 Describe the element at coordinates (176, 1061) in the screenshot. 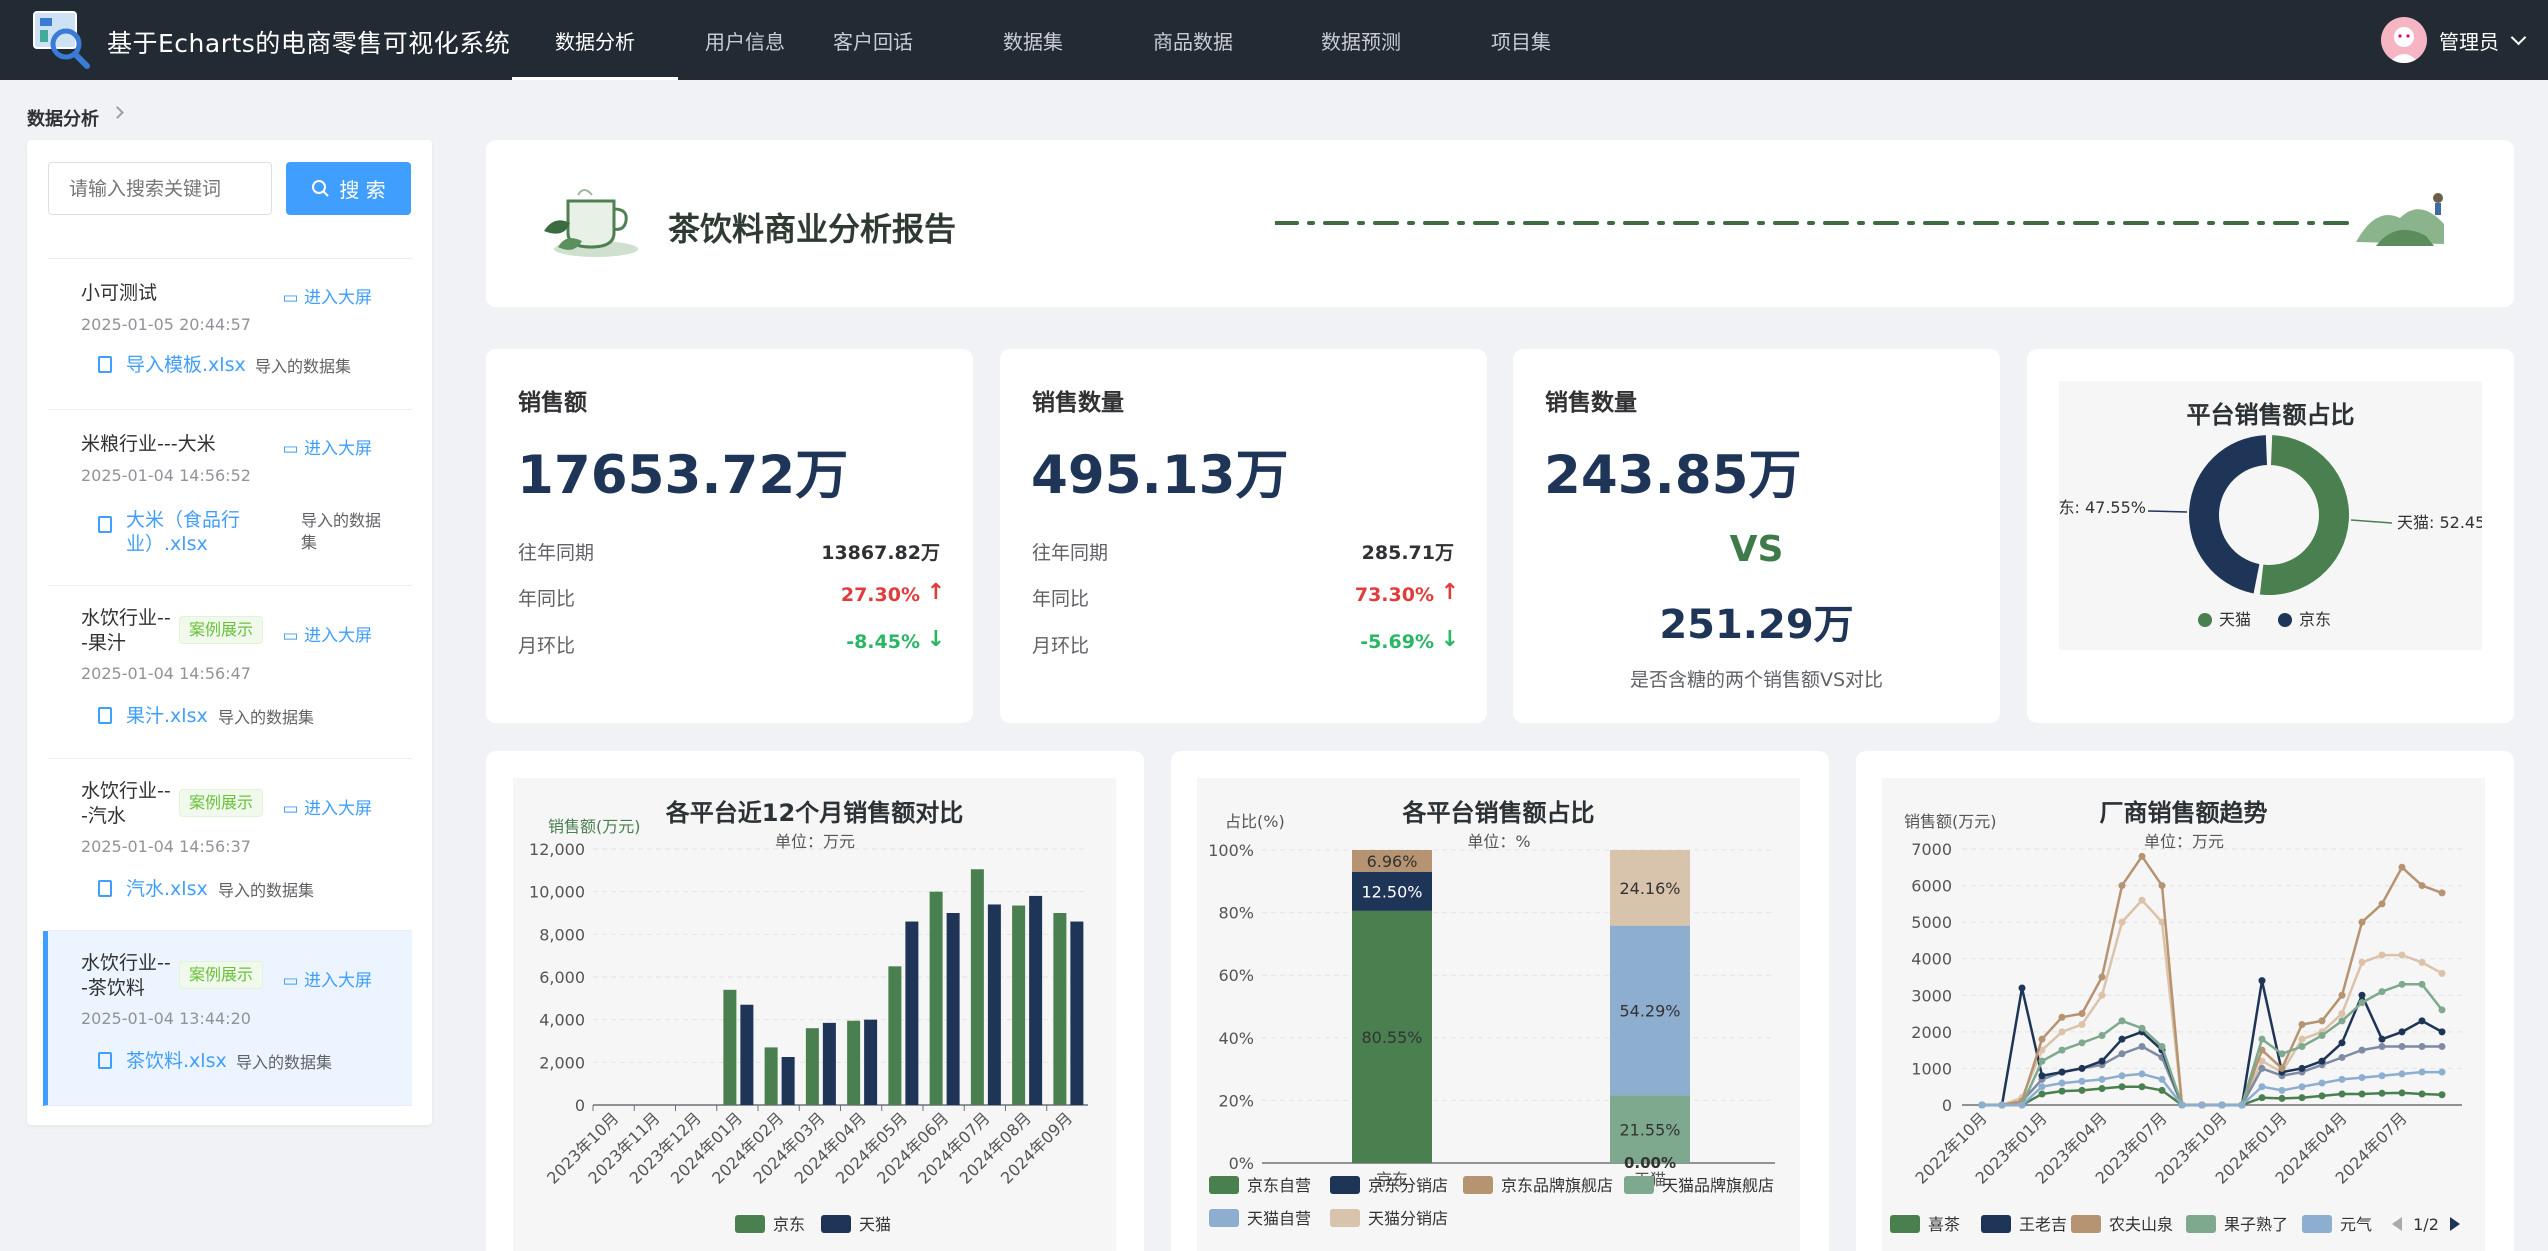

I see `dataset-file-link: 茶饮料.xlsx` at that location.